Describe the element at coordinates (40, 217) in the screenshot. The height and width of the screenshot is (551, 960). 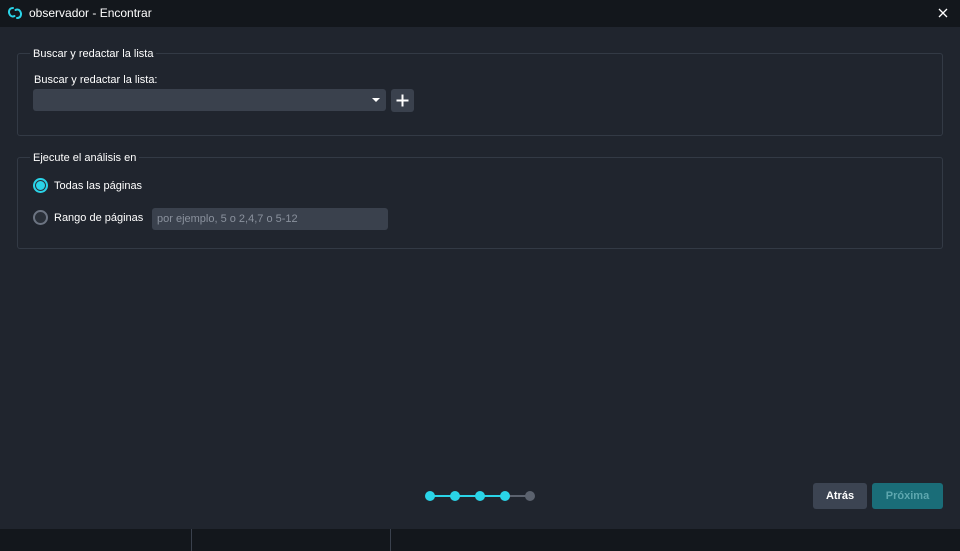
I see `page-range-radio` at that location.